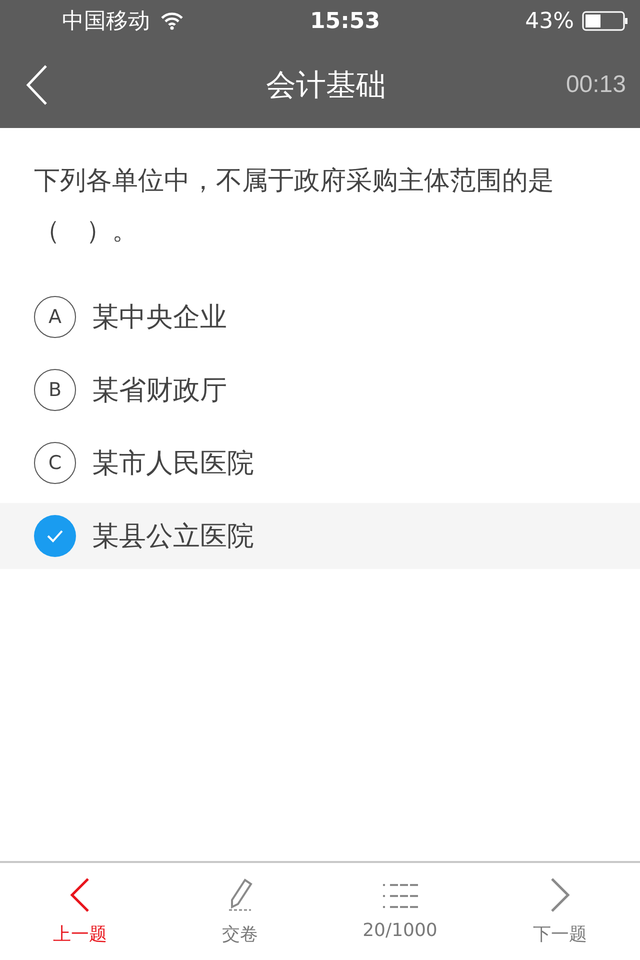 The width and height of the screenshot is (640, 960). Describe the element at coordinates (55, 463) in the screenshot. I see `option-letter-radio: C` at that location.